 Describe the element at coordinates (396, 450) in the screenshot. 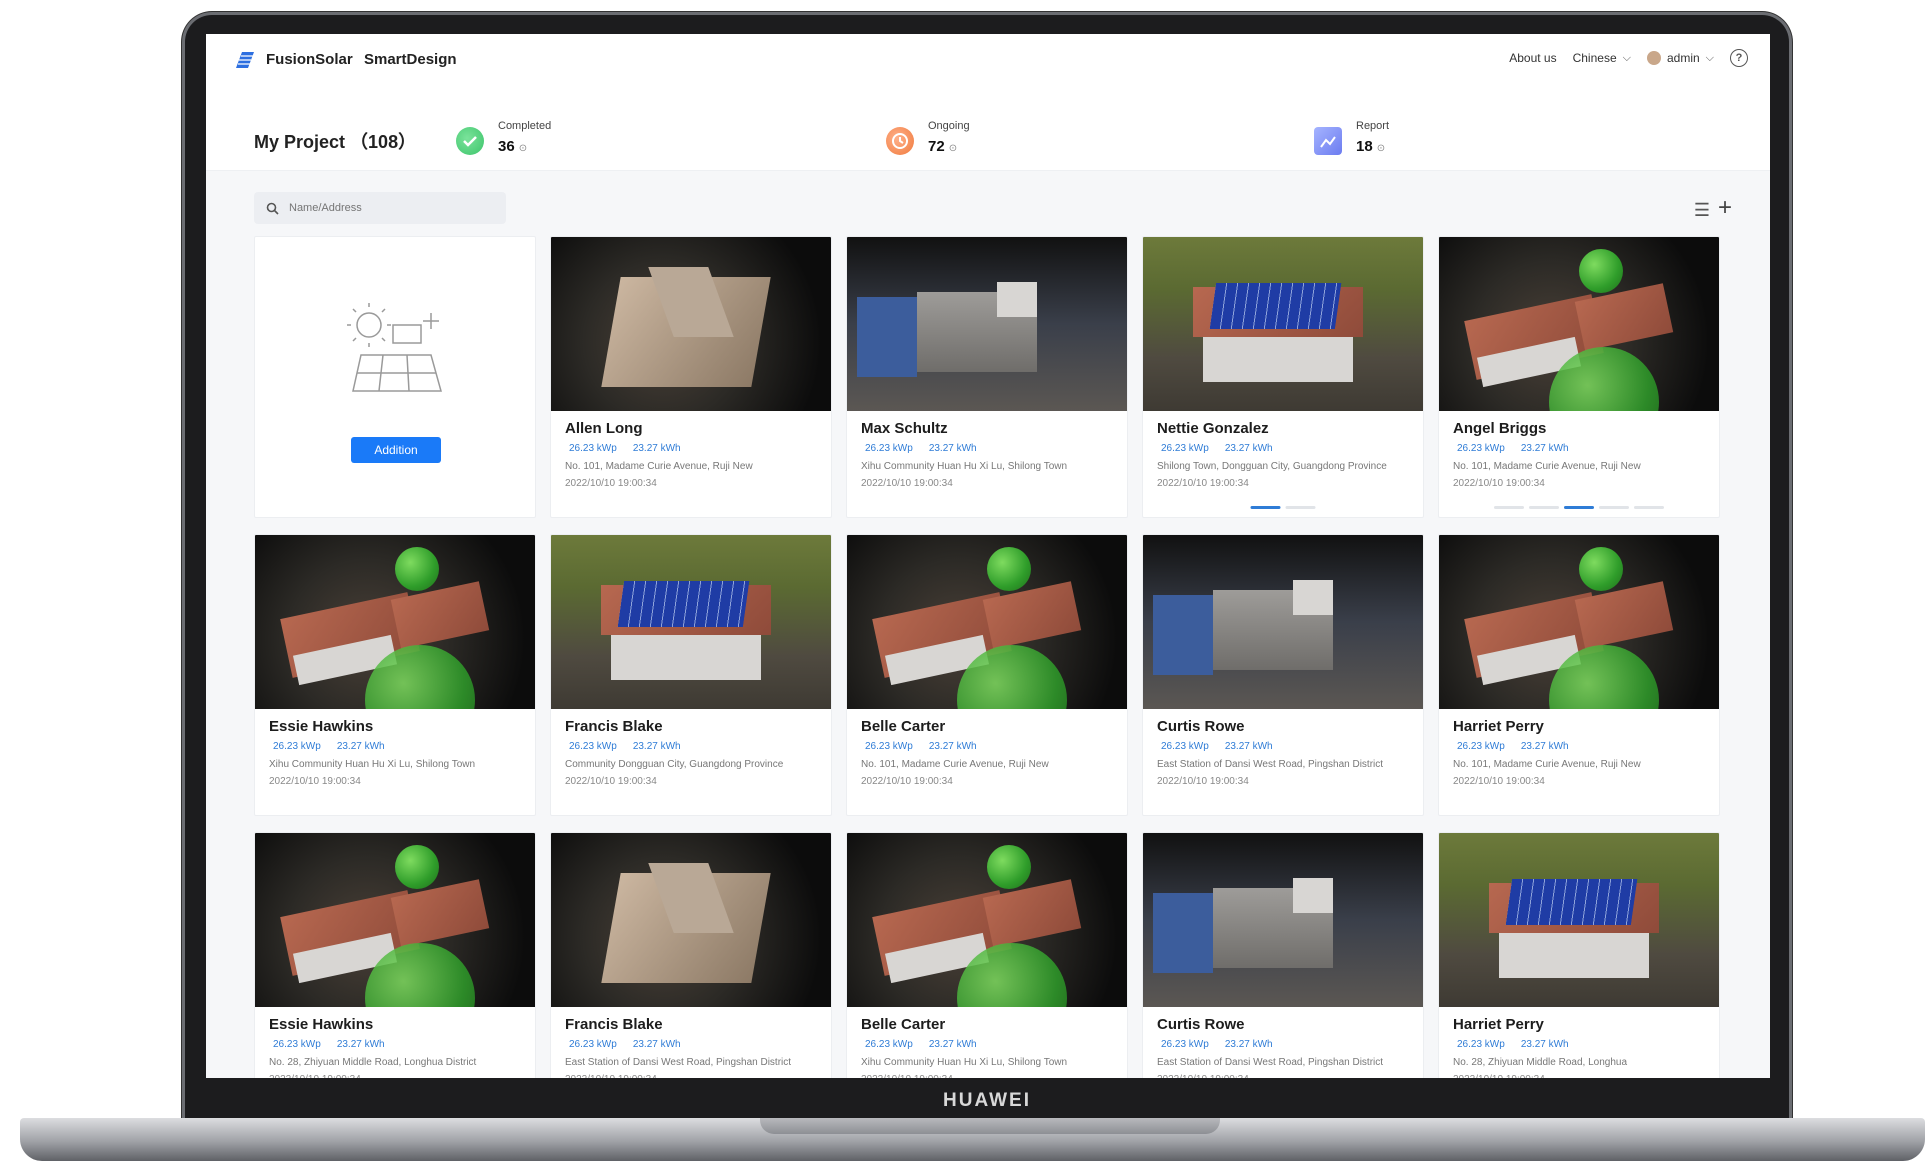

I see `addition-button: Addition` at that location.